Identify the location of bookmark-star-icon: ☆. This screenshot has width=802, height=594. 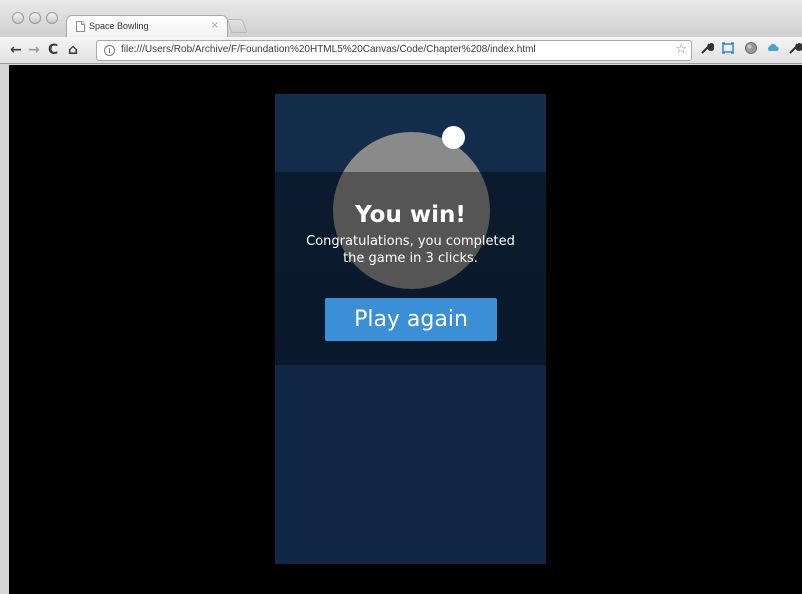
(681, 49).